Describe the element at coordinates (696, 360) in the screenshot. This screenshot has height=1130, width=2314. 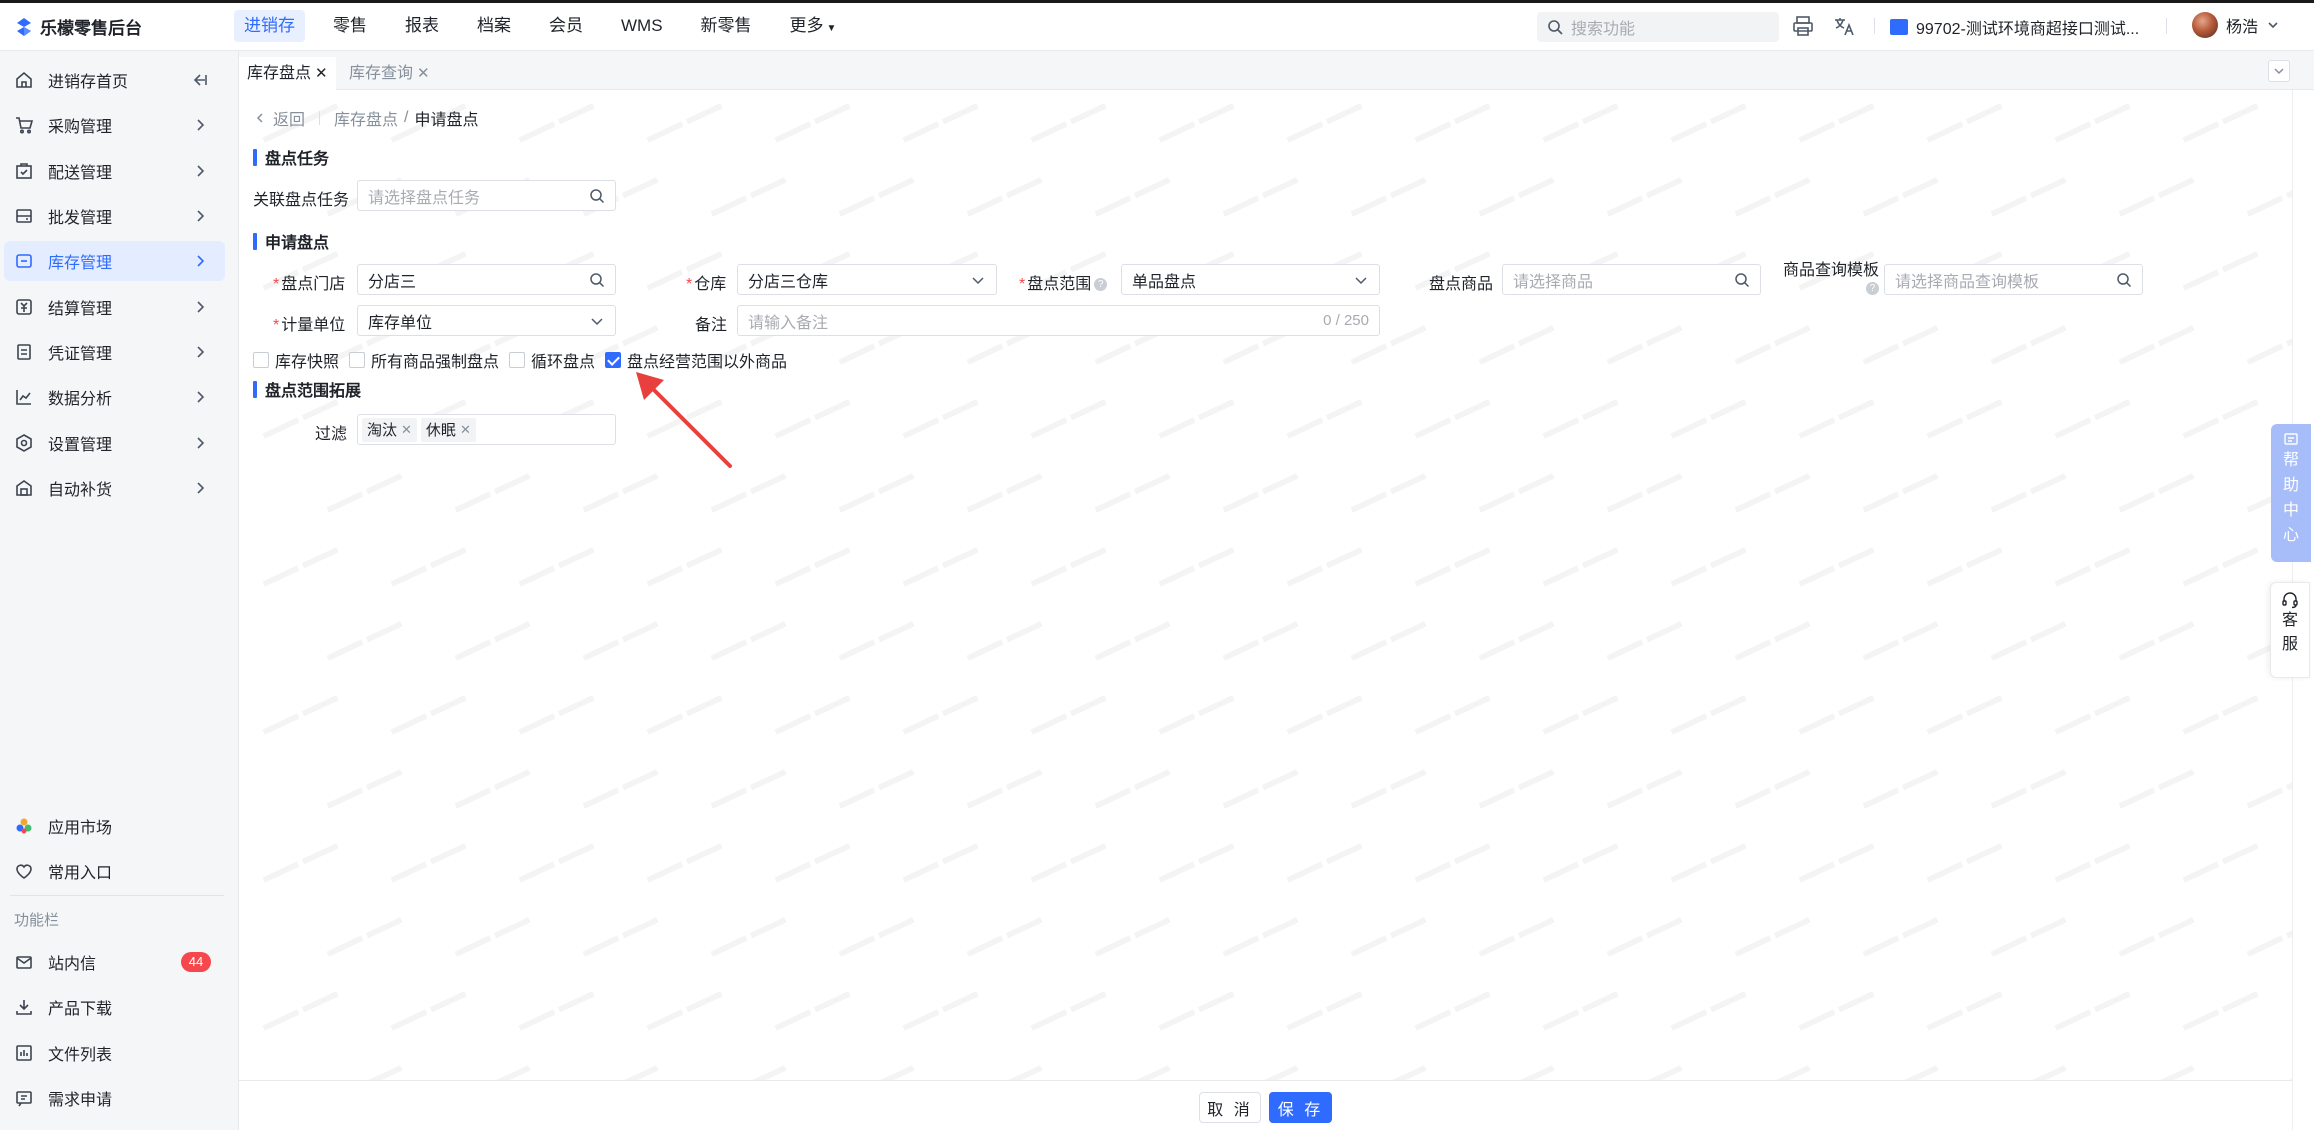
I see `checkbox-outside-scope: 盘点经营范围以外商品` at that location.